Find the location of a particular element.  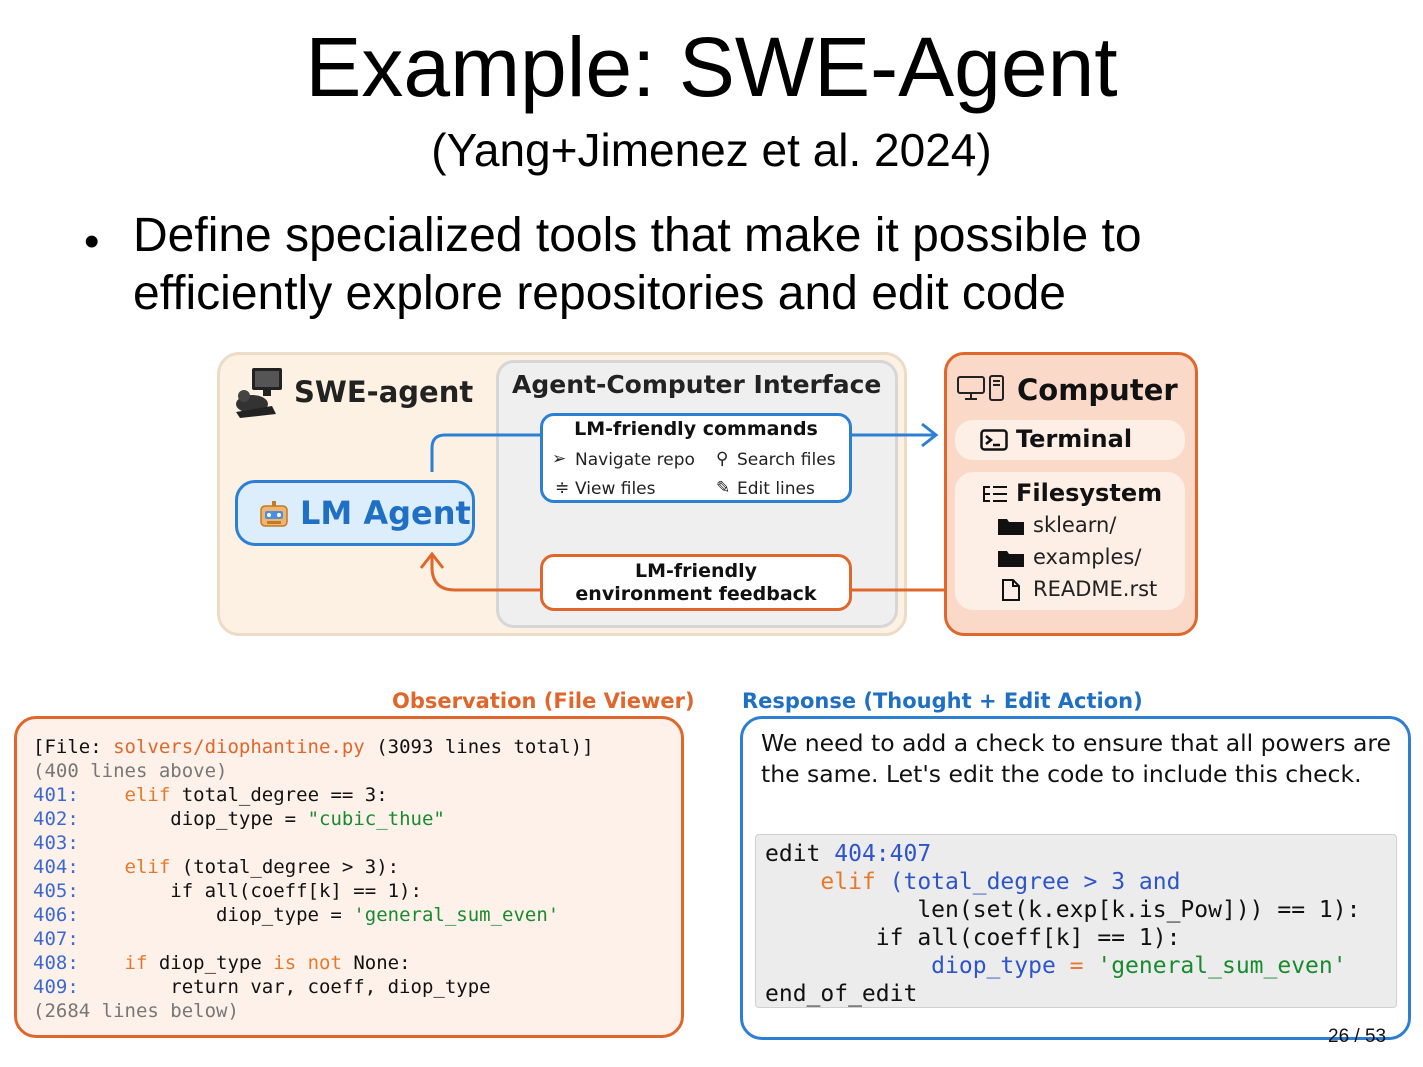

edit-line-end: end_of_edit is located at coordinates (841, 994).